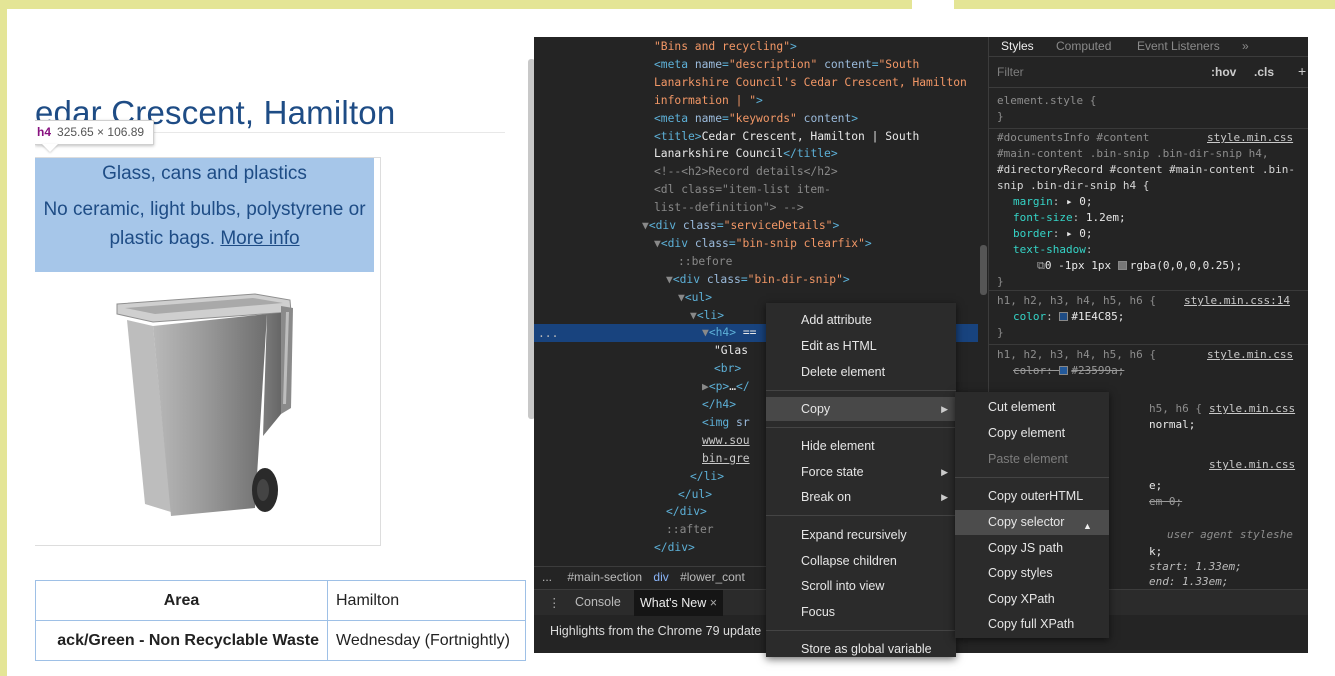 Image resolution: width=1335 pixels, height=676 pixels. Describe the element at coordinates (1302, 71) in the screenshot. I see `new-rule-icon: +` at that location.